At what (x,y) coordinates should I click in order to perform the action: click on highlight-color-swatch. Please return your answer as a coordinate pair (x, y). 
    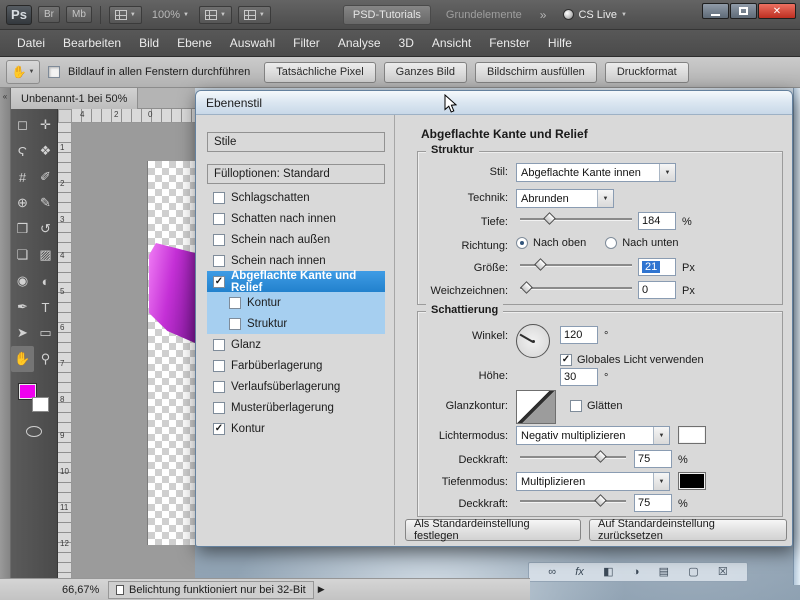
    Looking at the image, I should click on (692, 435).